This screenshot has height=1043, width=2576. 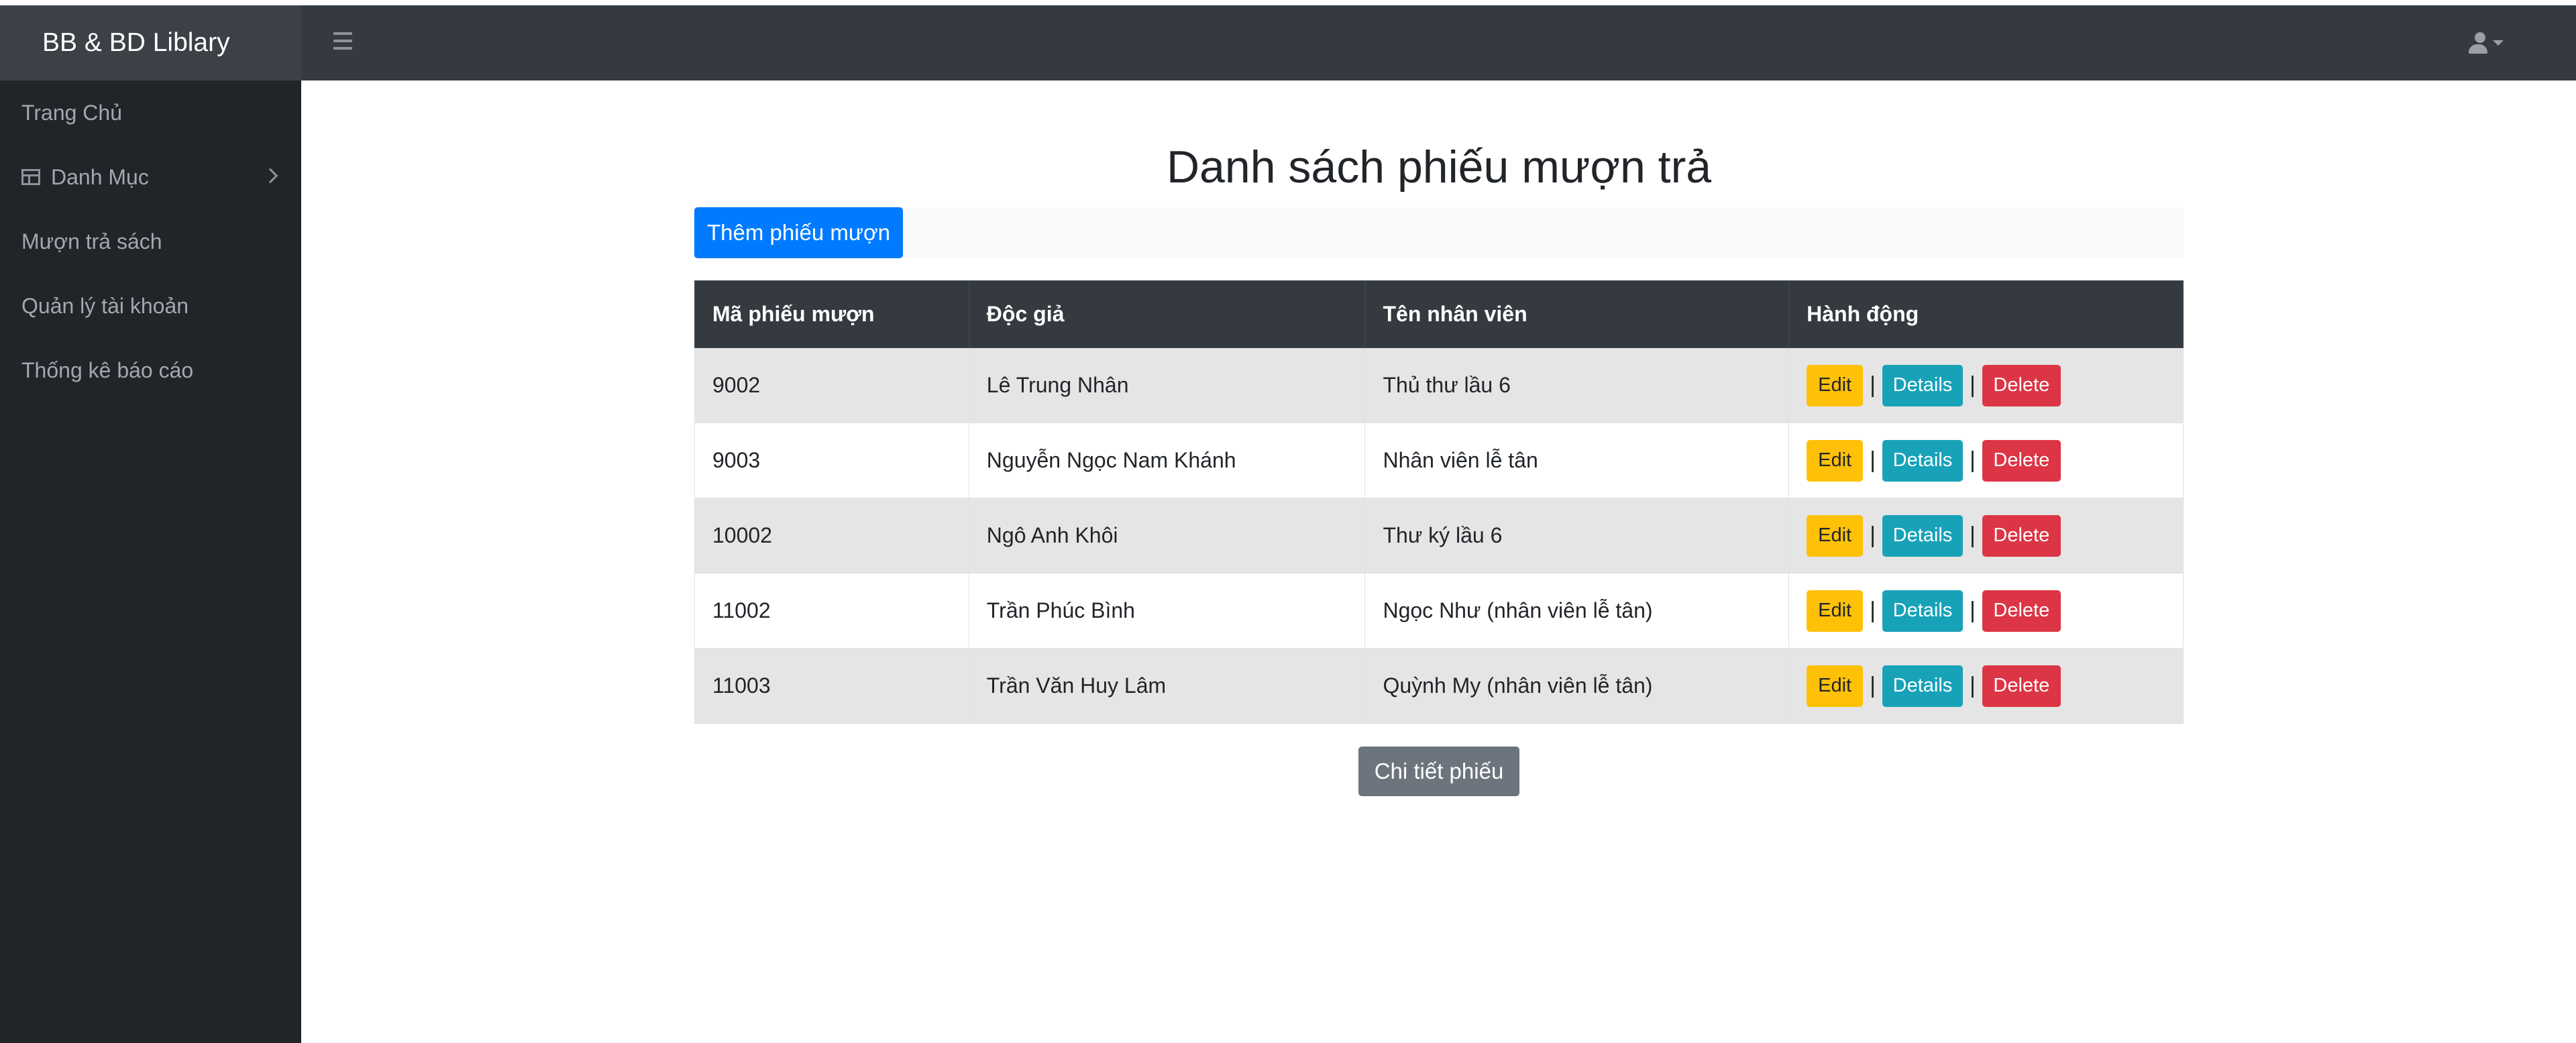 I want to click on column-header-loan-id: Mã phiếu mượn, so click(x=831, y=314).